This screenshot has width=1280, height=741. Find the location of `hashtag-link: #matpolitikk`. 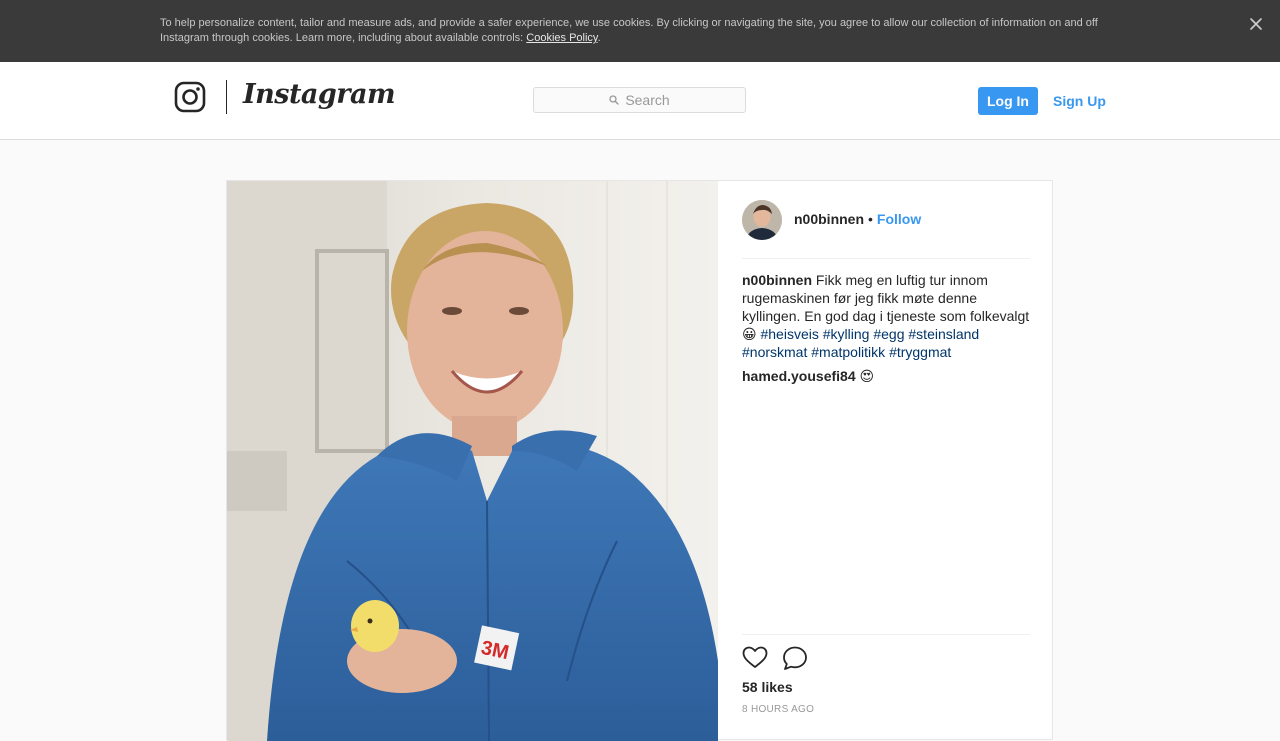

hashtag-link: #matpolitikk is located at coordinates (848, 352).